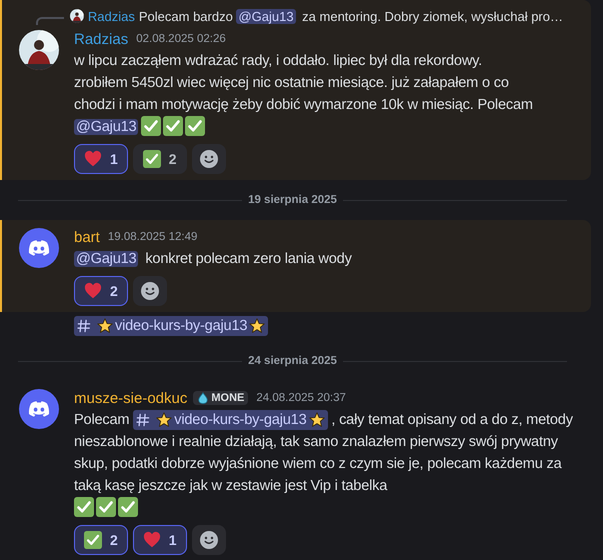  I want to click on droplet-icon, so click(203, 398).